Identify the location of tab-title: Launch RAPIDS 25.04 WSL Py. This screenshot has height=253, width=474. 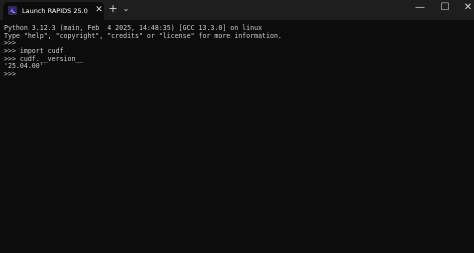
(55, 11).